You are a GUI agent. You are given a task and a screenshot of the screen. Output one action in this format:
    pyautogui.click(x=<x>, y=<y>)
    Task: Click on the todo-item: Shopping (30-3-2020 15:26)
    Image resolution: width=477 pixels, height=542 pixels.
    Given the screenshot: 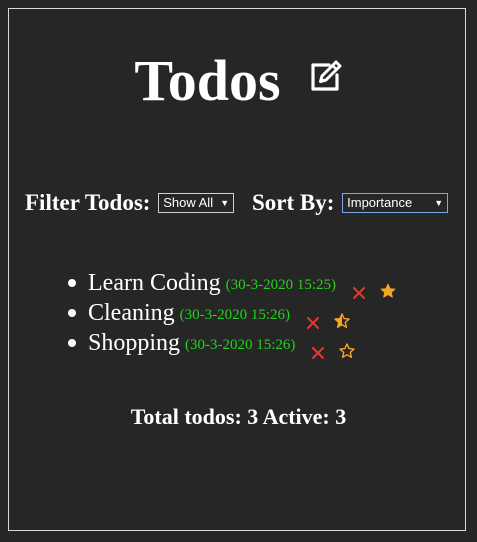 What is the action you would take?
    pyautogui.click(x=229, y=343)
    